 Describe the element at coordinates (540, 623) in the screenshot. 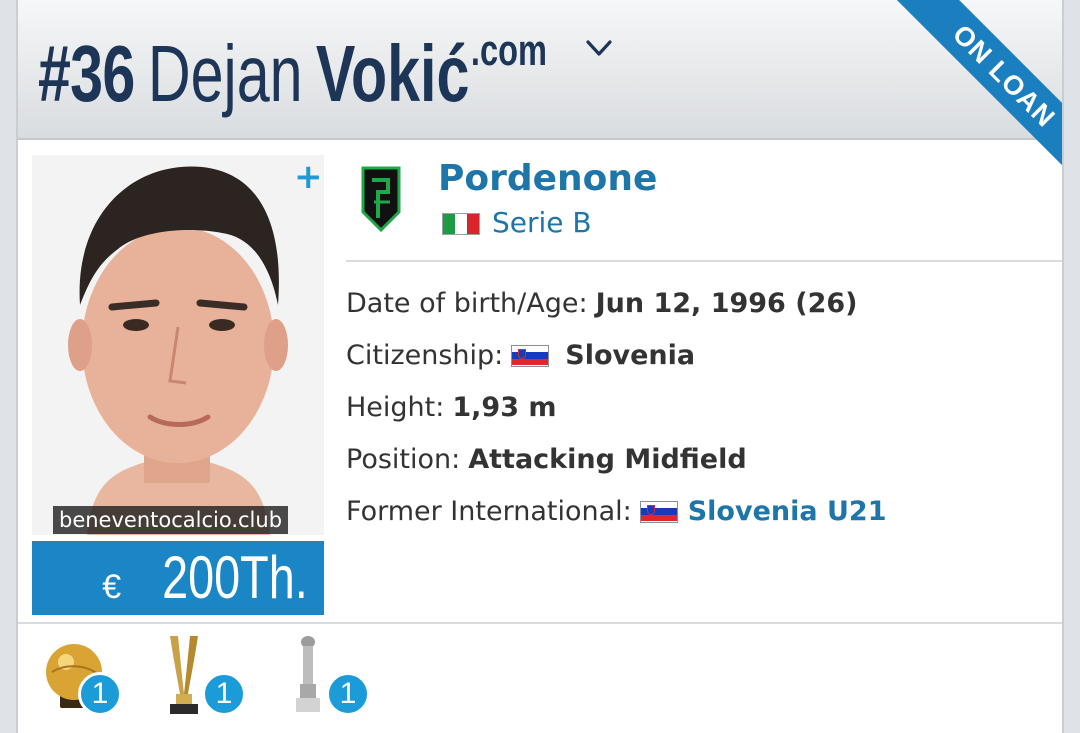

I see `trophies-divider` at that location.